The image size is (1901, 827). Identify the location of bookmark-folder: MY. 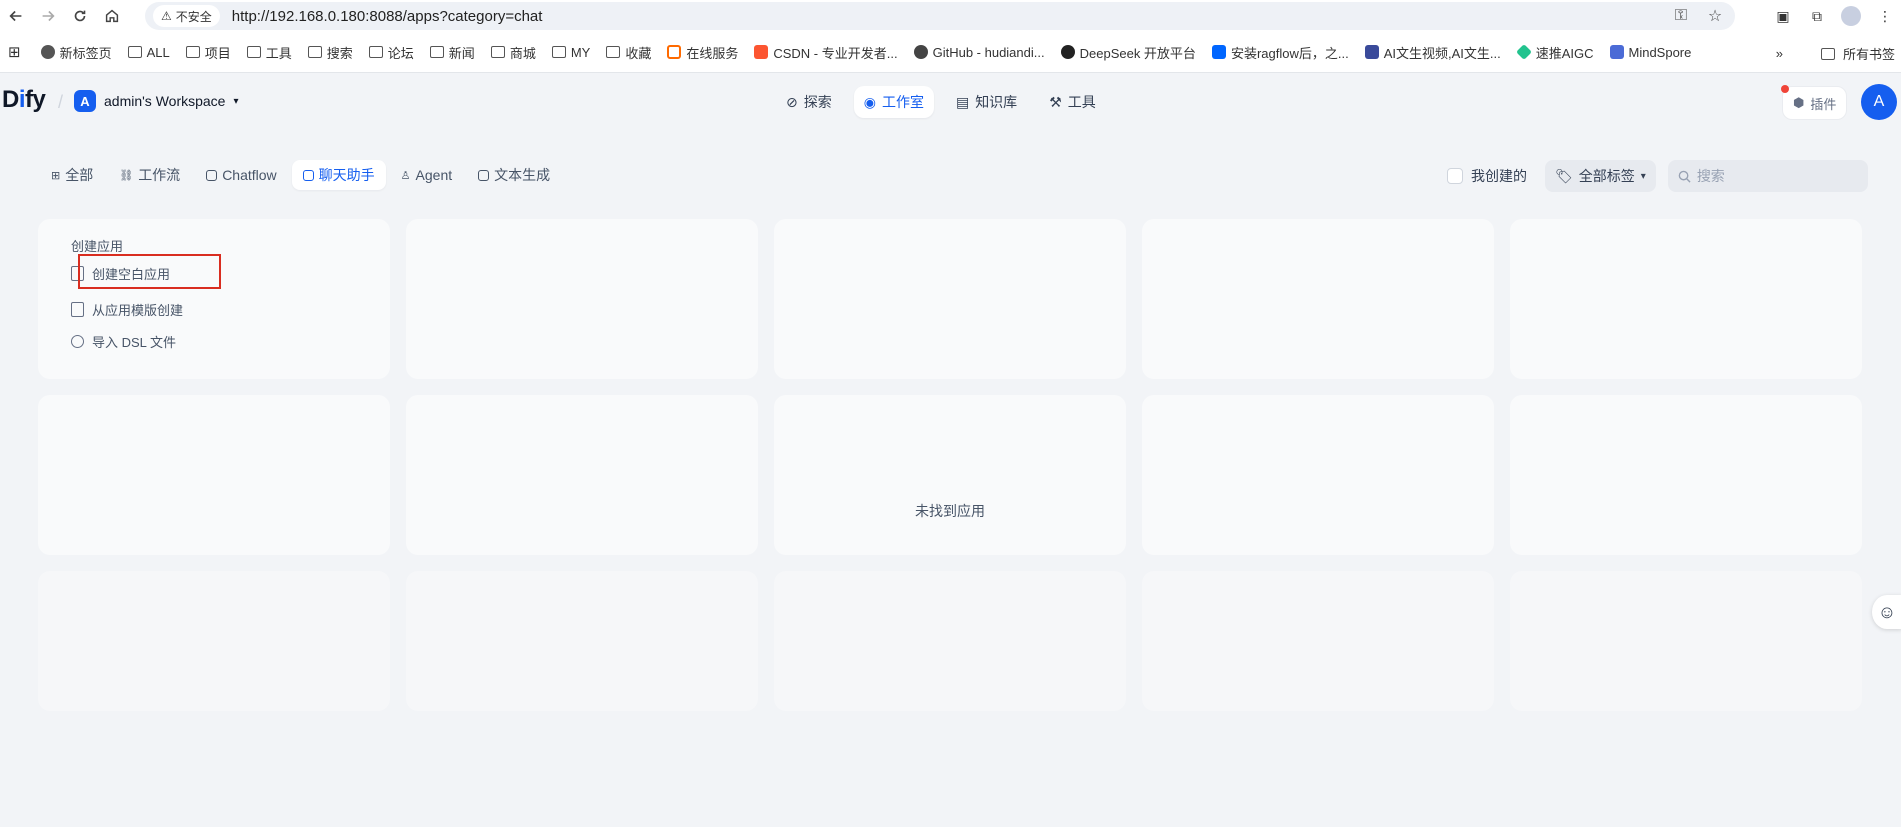
(571, 52).